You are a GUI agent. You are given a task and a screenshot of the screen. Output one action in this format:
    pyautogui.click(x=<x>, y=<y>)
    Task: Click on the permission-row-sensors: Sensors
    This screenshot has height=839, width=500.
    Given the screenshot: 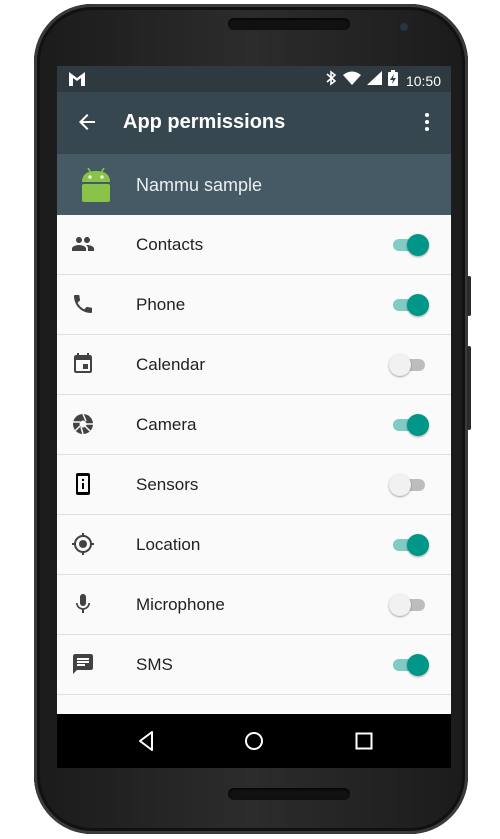 What is the action you would take?
    pyautogui.click(x=254, y=485)
    